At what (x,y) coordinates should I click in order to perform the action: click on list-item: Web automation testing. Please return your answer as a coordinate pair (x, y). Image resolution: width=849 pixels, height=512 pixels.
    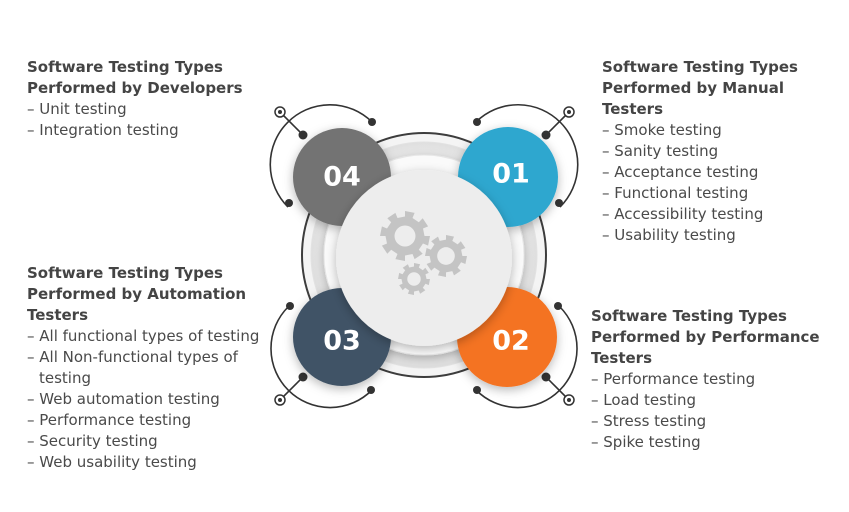
    Looking at the image, I should click on (149, 399).